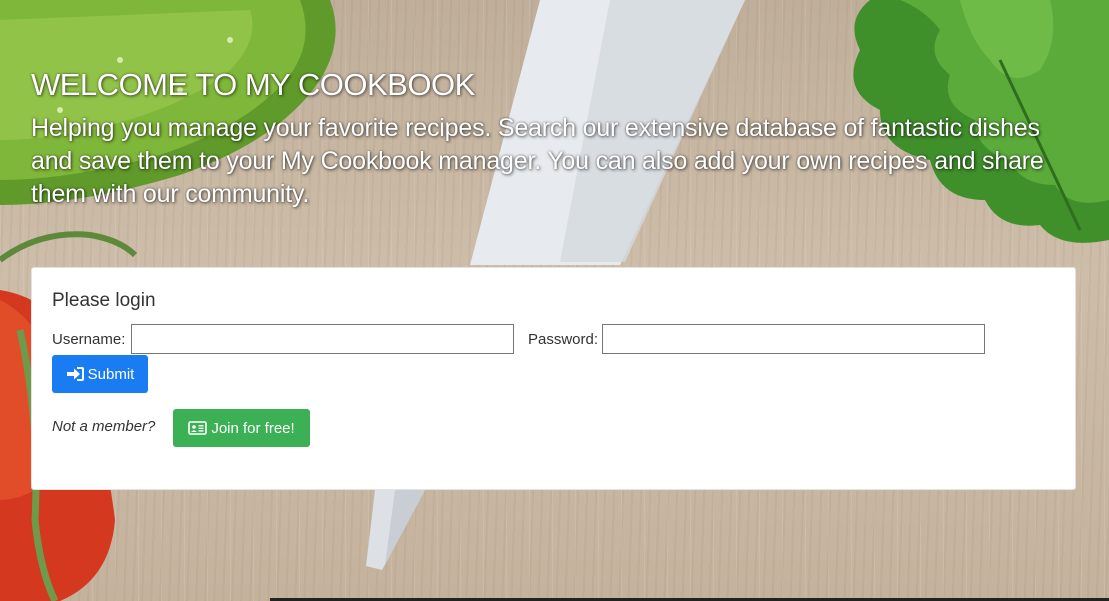  What do you see at coordinates (793, 339) in the screenshot?
I see `password-input` at bounding box center [793, 339].